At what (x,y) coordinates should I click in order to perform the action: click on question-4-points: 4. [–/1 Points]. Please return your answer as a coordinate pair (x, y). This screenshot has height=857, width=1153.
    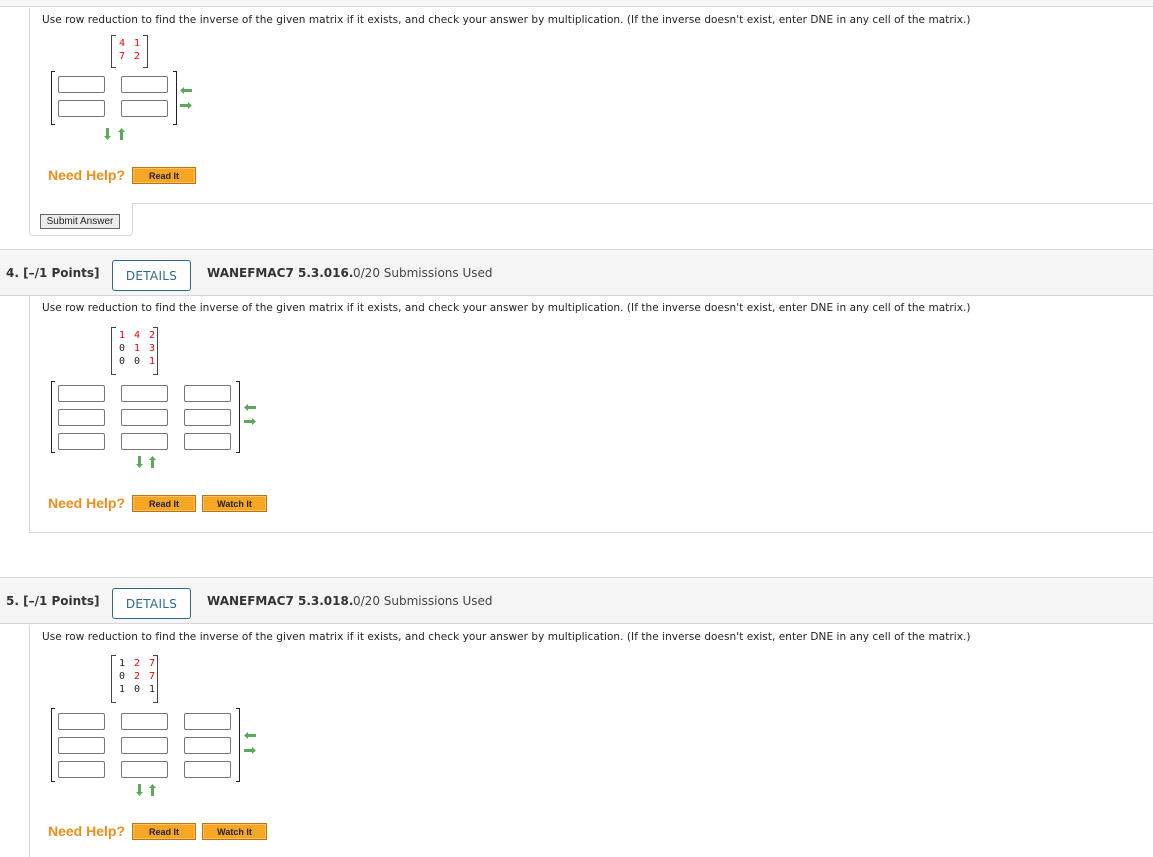
    Looking at the image, I should click on (53, 273).